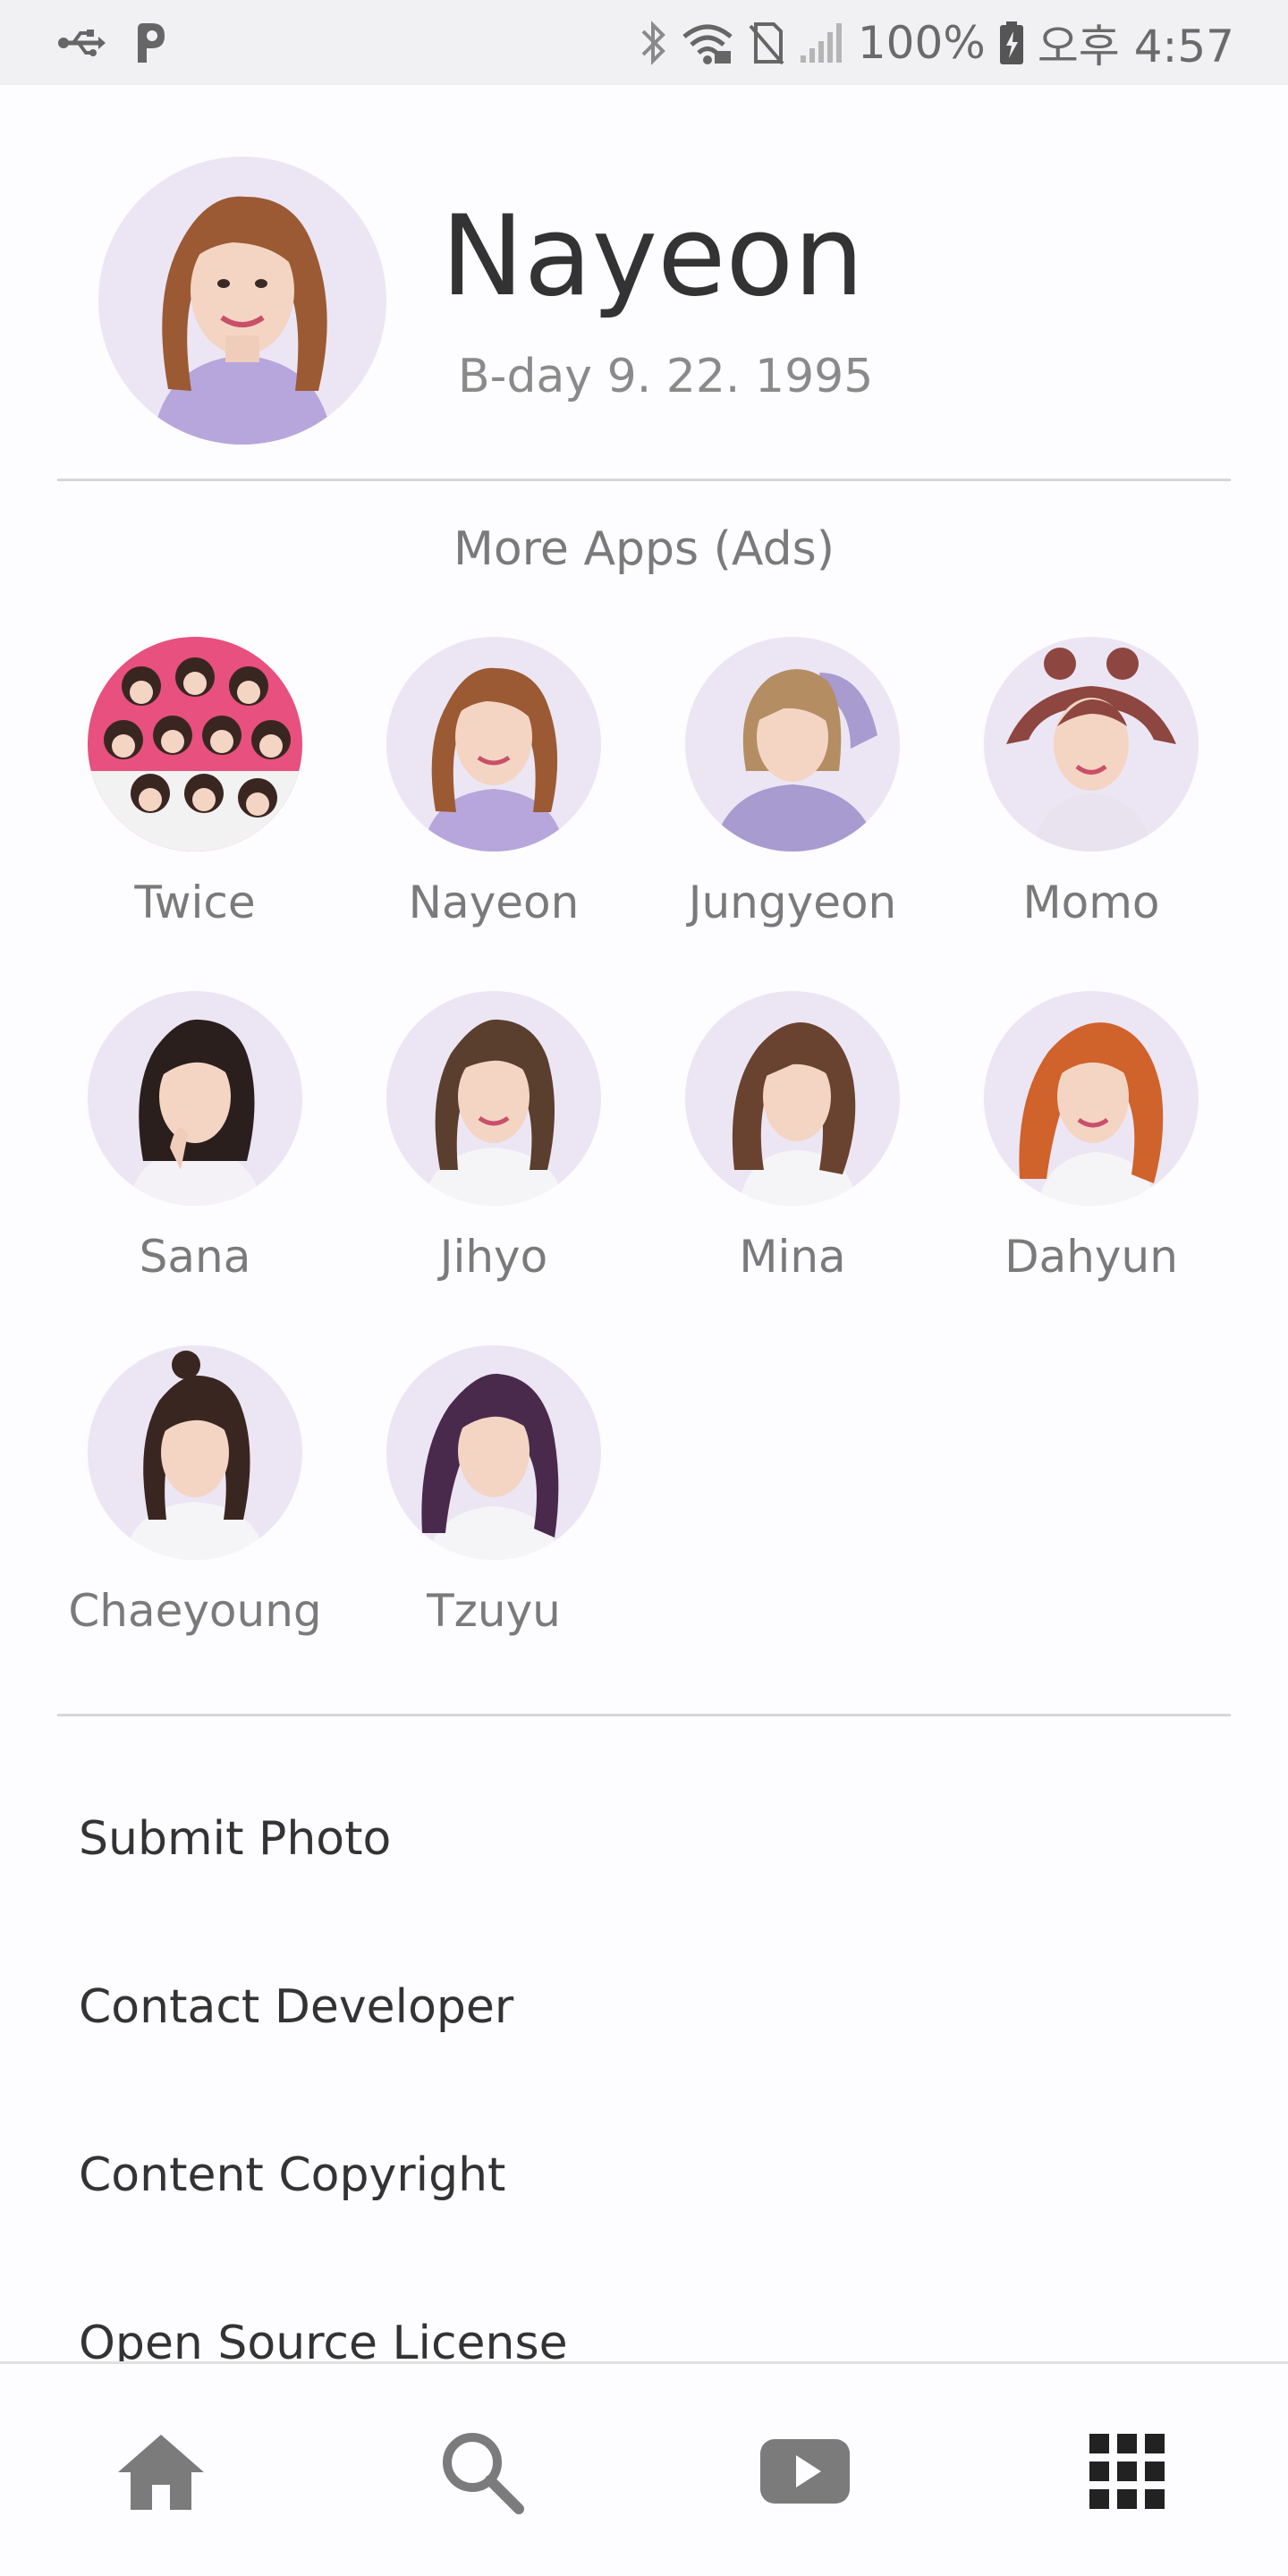 The height and width of the screenshot is (2576, 1288). I want to click on app-item-twice: Twice, so click(195, 798).